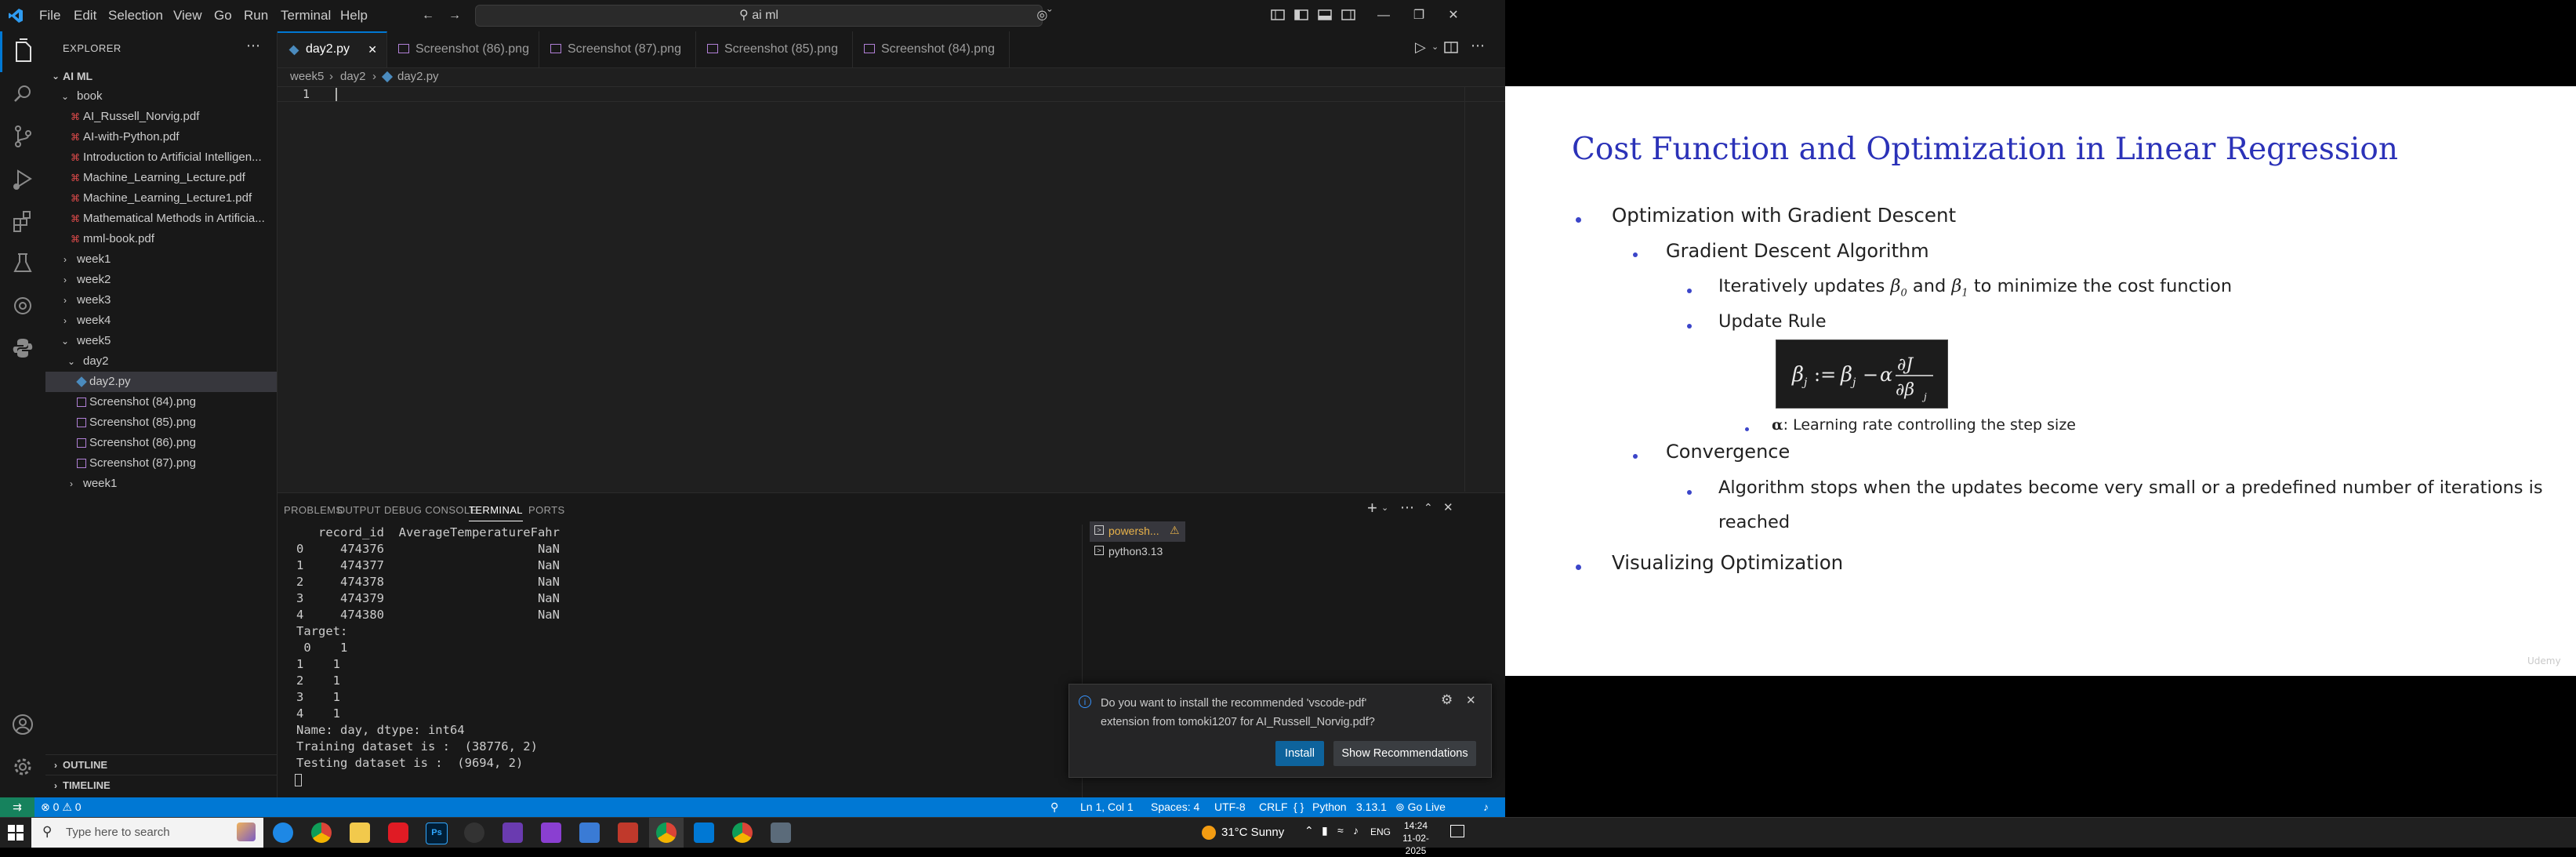  Describe the element at coordinates (359, 510) in the screenshot. I see `panel-tab-output: OUTPUT` at that location.